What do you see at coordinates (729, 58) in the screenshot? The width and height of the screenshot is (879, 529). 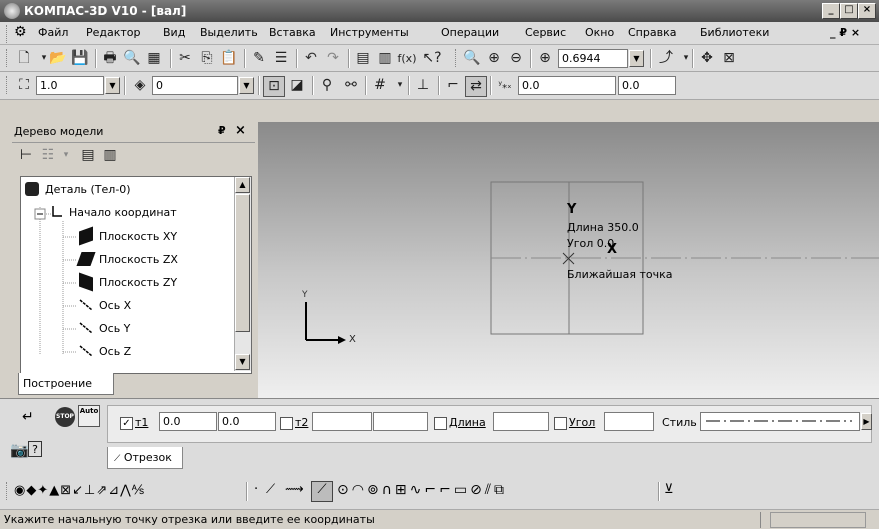 I see `fit-all-icon: ⊠` at bounding box center [729, 58].